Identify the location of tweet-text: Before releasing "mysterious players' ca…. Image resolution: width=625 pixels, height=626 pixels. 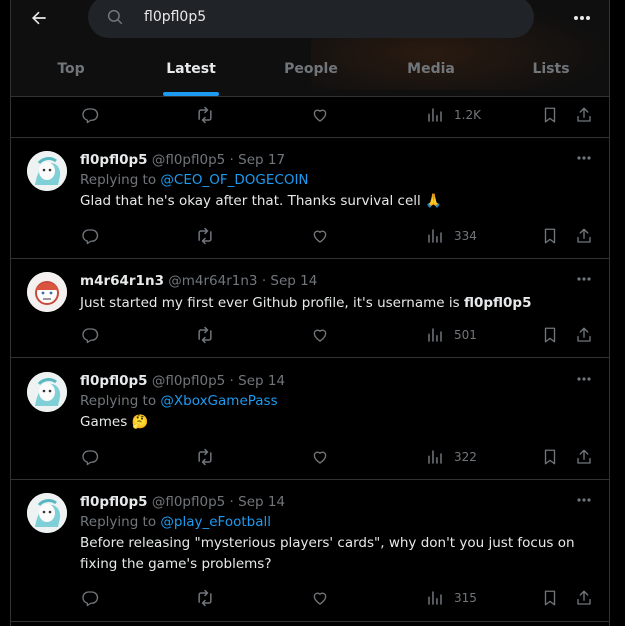
(327, 553).